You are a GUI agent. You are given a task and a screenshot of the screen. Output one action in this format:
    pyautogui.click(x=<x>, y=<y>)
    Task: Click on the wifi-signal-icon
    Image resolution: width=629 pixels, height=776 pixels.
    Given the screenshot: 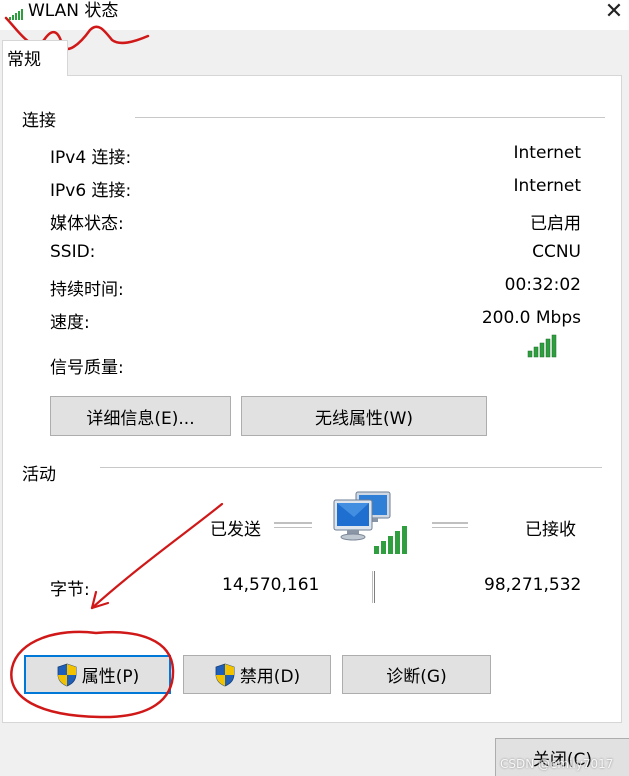 What is the action you would take?
    pyautogui.click(x=16, y=14)
    